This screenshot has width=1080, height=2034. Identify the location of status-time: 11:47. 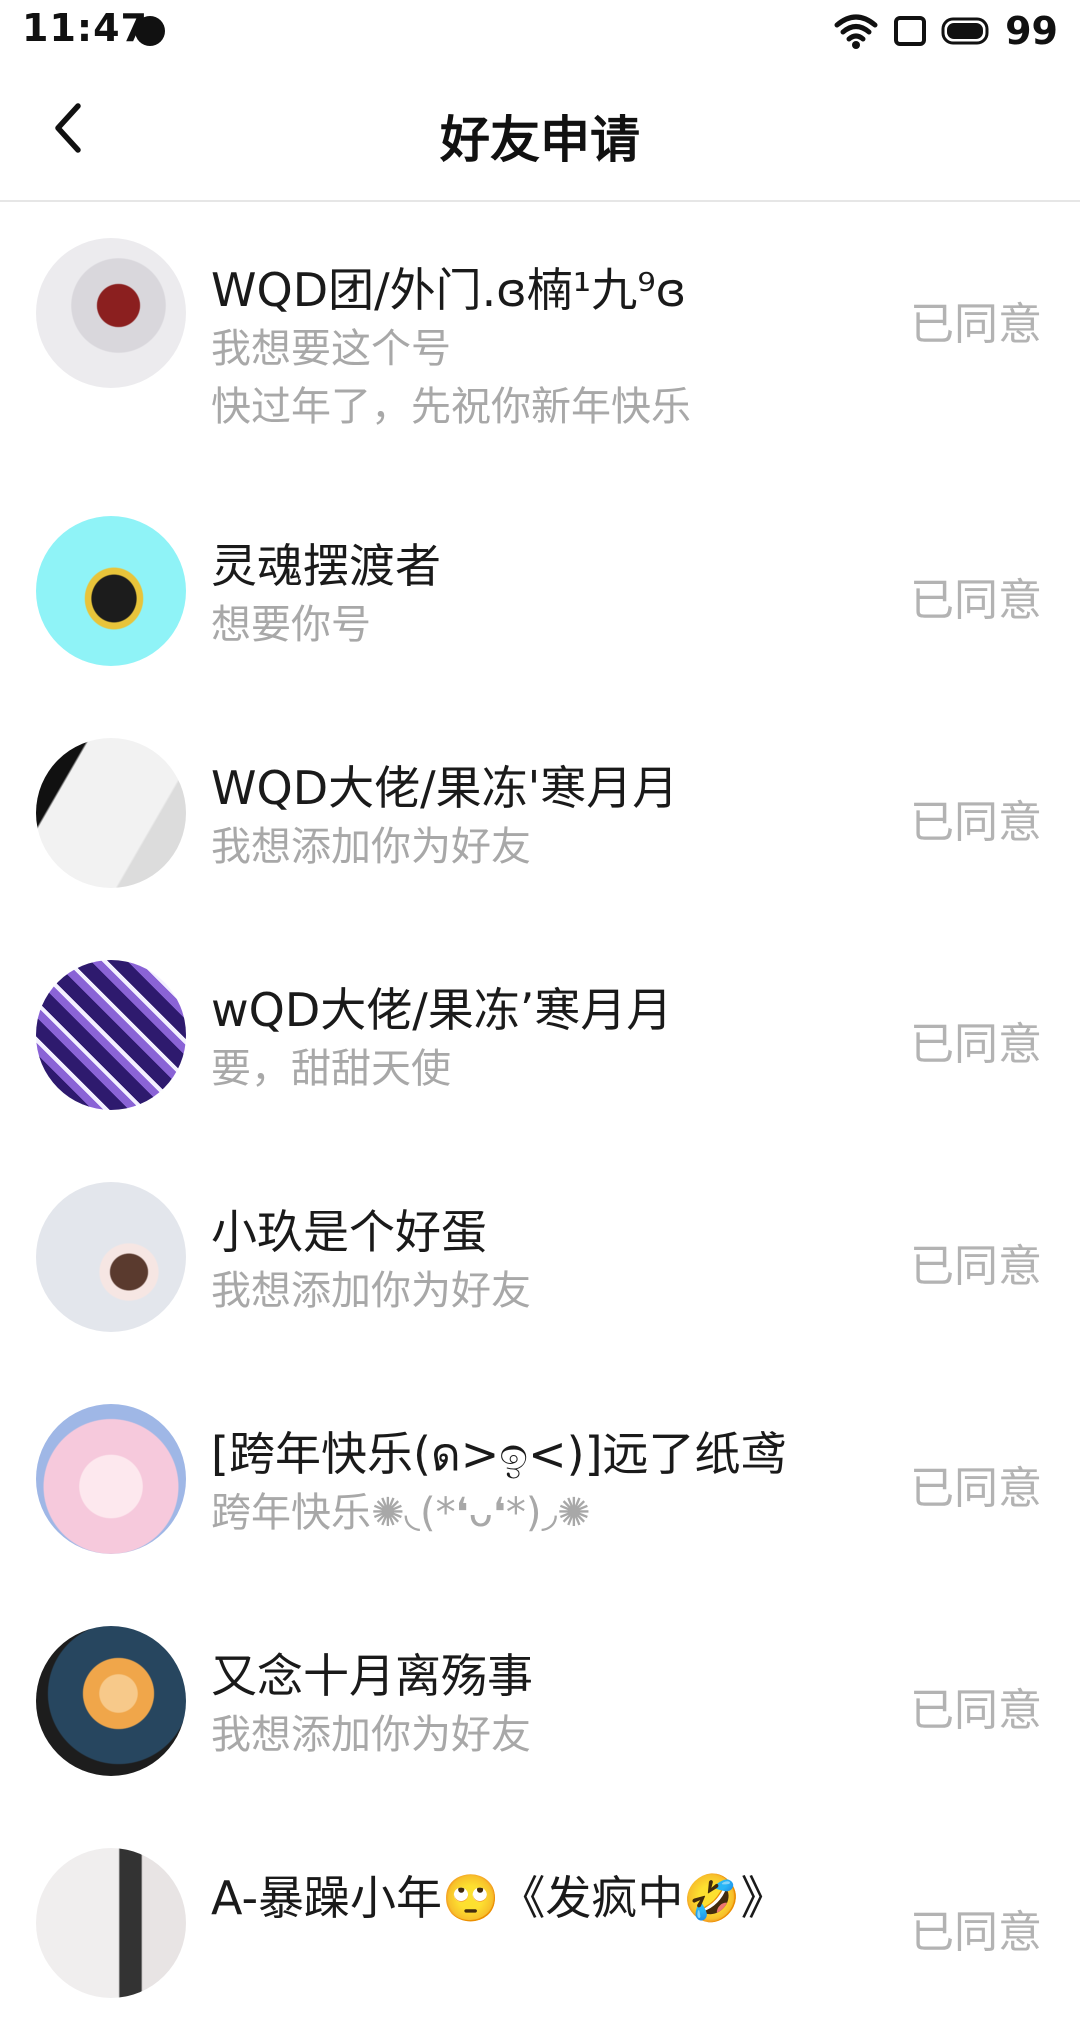
(85, 28).